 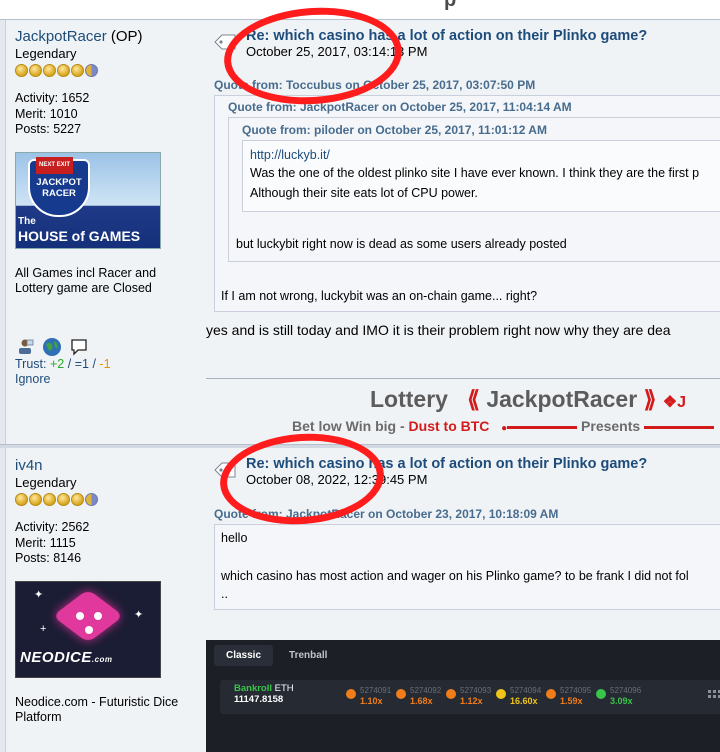 What do you see at coordinates (714, 694) in the screenshot?
I see `grid-icon` at bounding box center [714, 694].